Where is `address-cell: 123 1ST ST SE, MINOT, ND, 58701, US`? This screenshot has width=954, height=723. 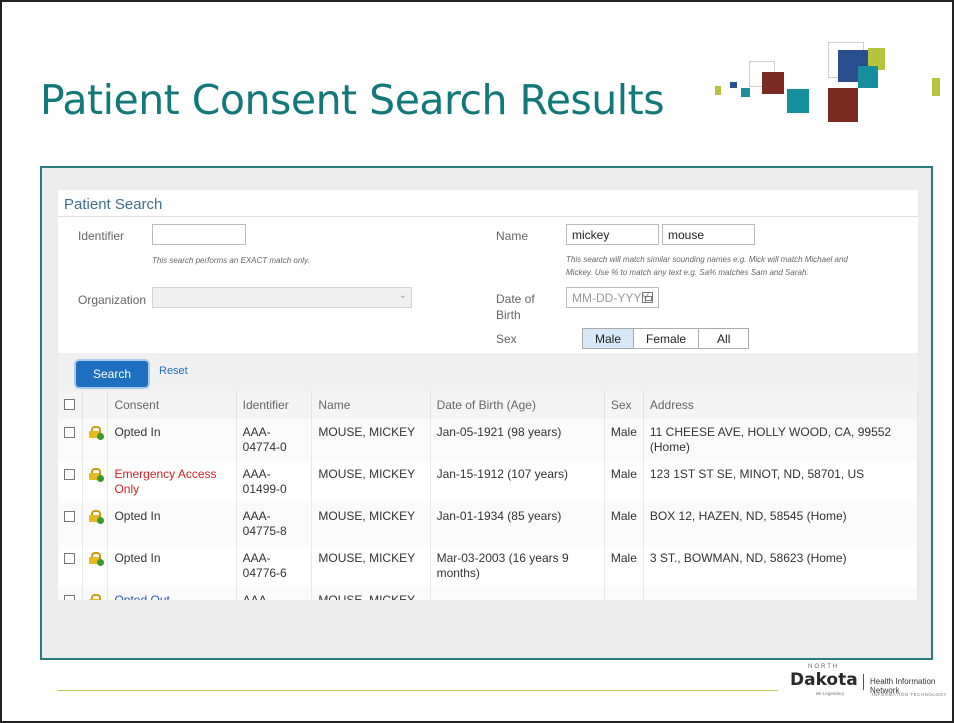
address-cell: 123 1ST ST SE, MINOT, ND, 58701, US is located at coordinates (780, 482).